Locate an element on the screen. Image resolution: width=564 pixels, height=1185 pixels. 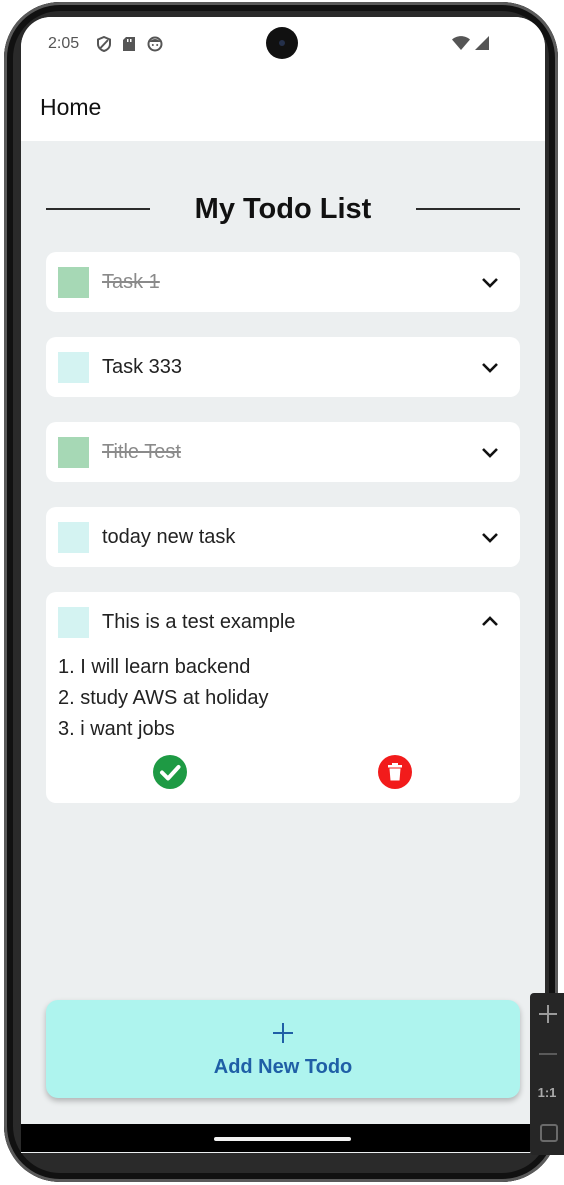
zoom-out-icon is located at coordinates (548, 1054).